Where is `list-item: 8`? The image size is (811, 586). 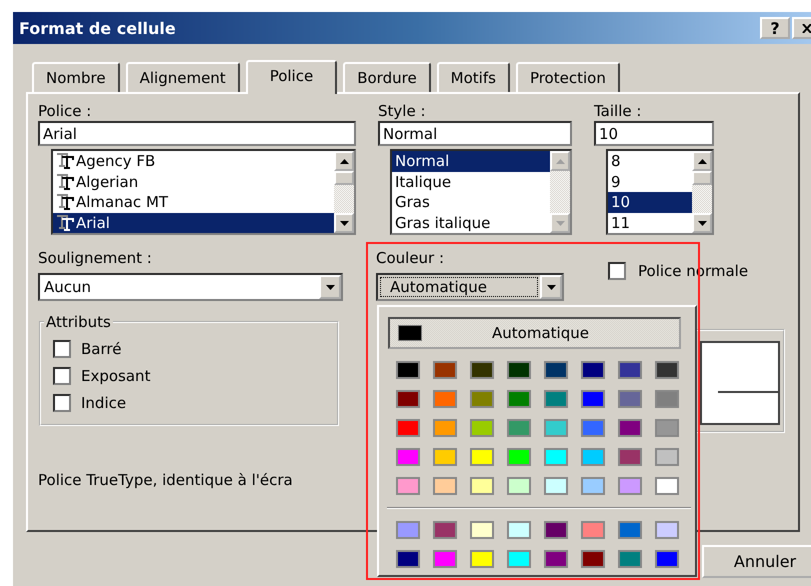 list-item: 8 is located at coordinates (650, 161).